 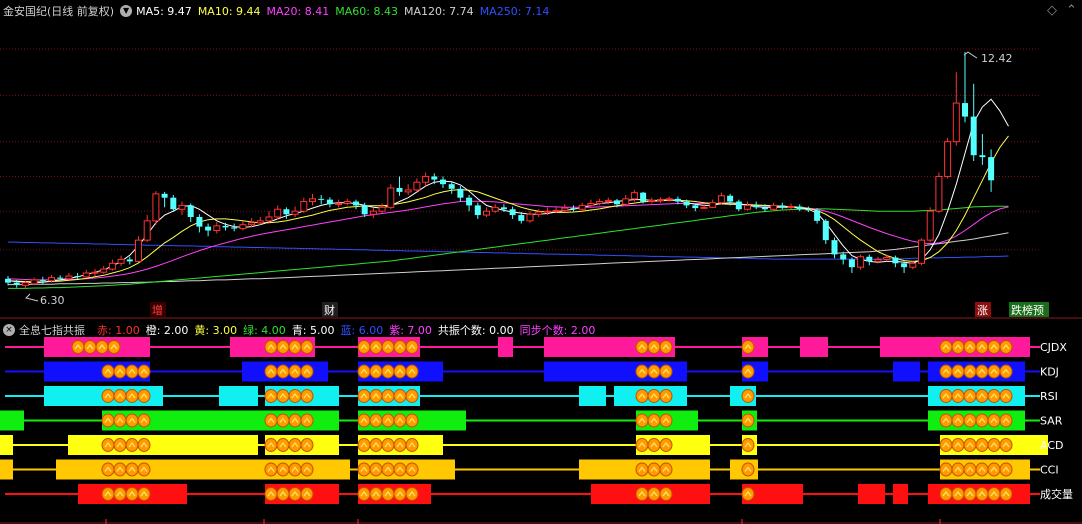 I want to click on event-marker: 财, so click(x=330, y=309).